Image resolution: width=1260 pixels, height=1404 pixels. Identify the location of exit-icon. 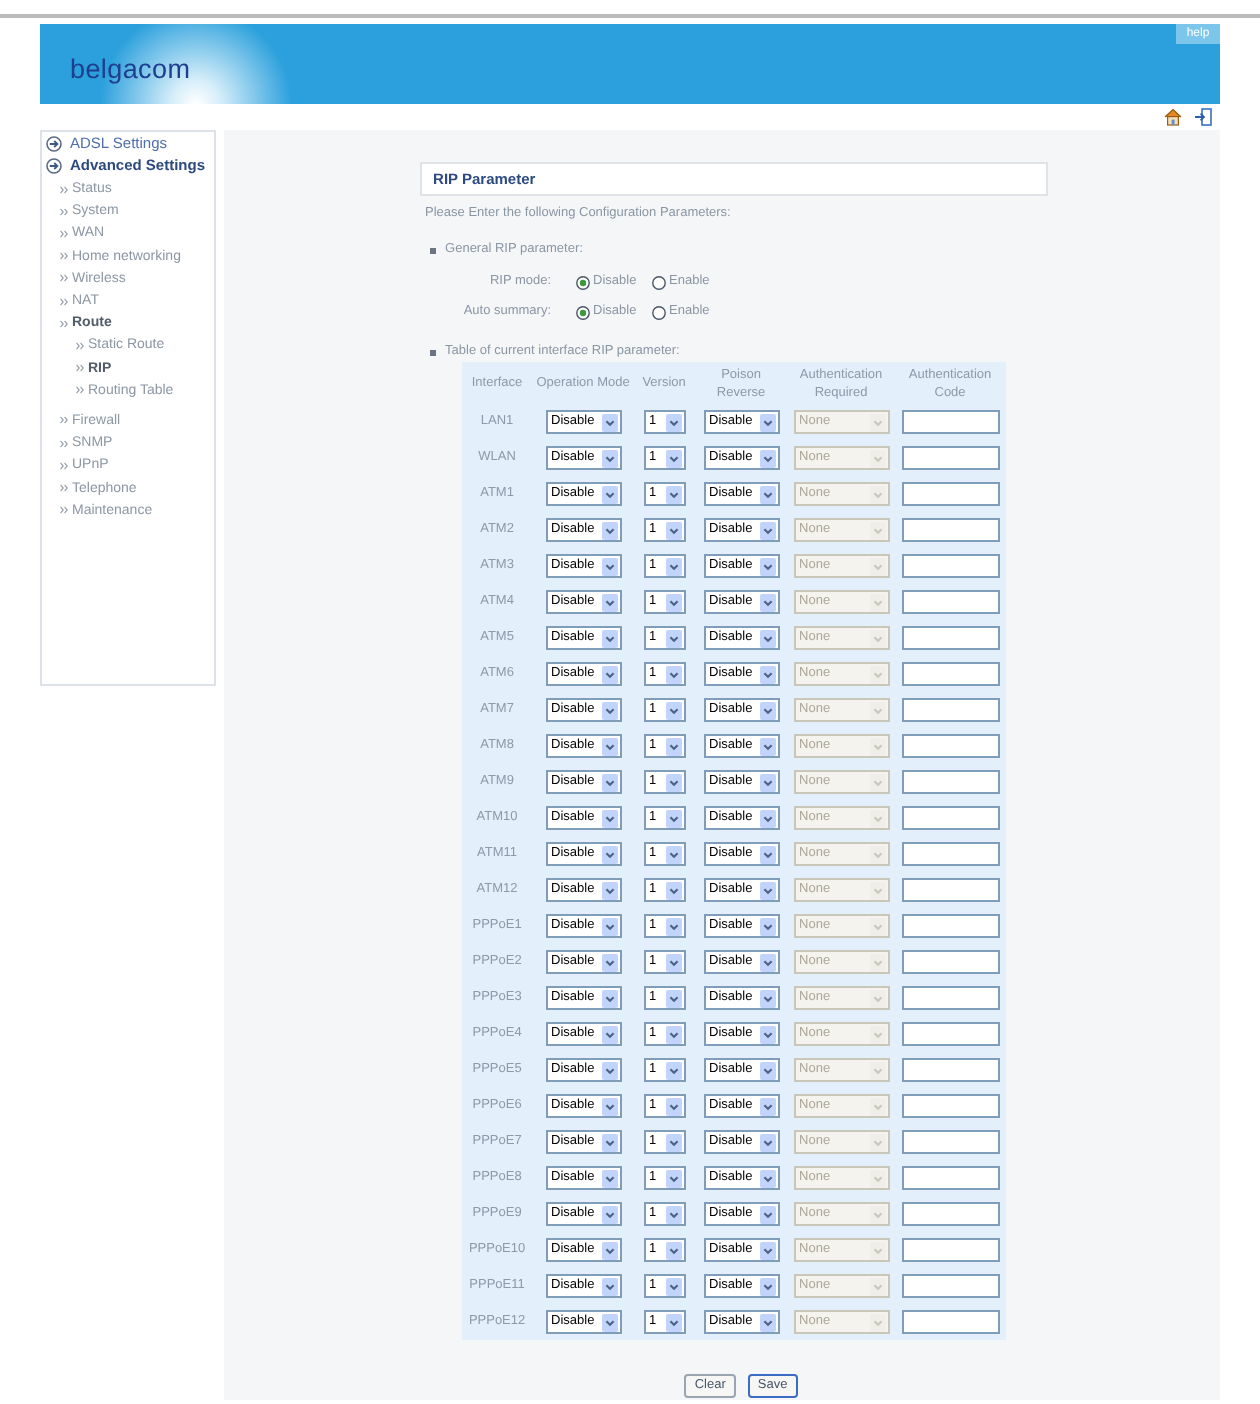
(1203, 117).